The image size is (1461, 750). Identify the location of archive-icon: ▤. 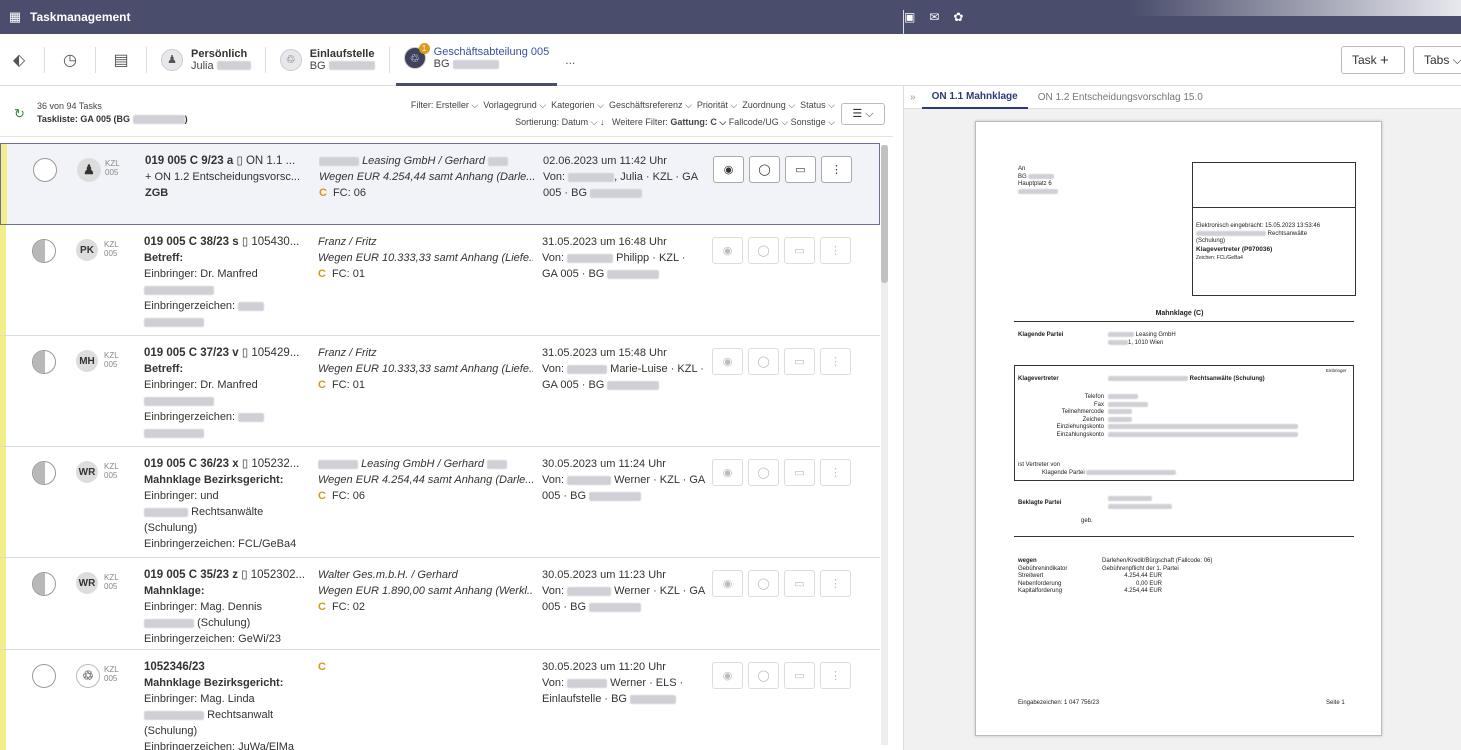
(121, 60).